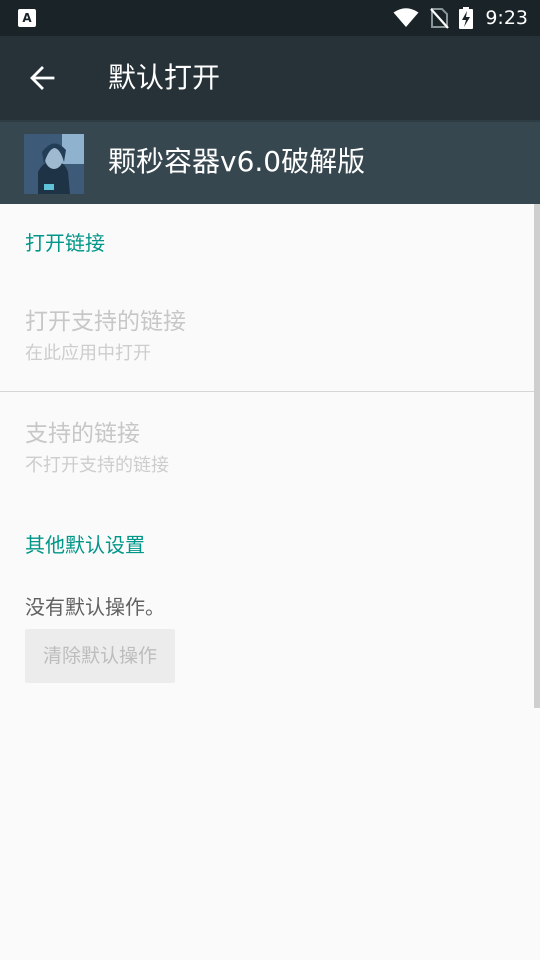 This screenshot has width=540, height=960. Describe the element at coordinates (506, 18) in the screenshot. I see `clock: 9:23` at that location.